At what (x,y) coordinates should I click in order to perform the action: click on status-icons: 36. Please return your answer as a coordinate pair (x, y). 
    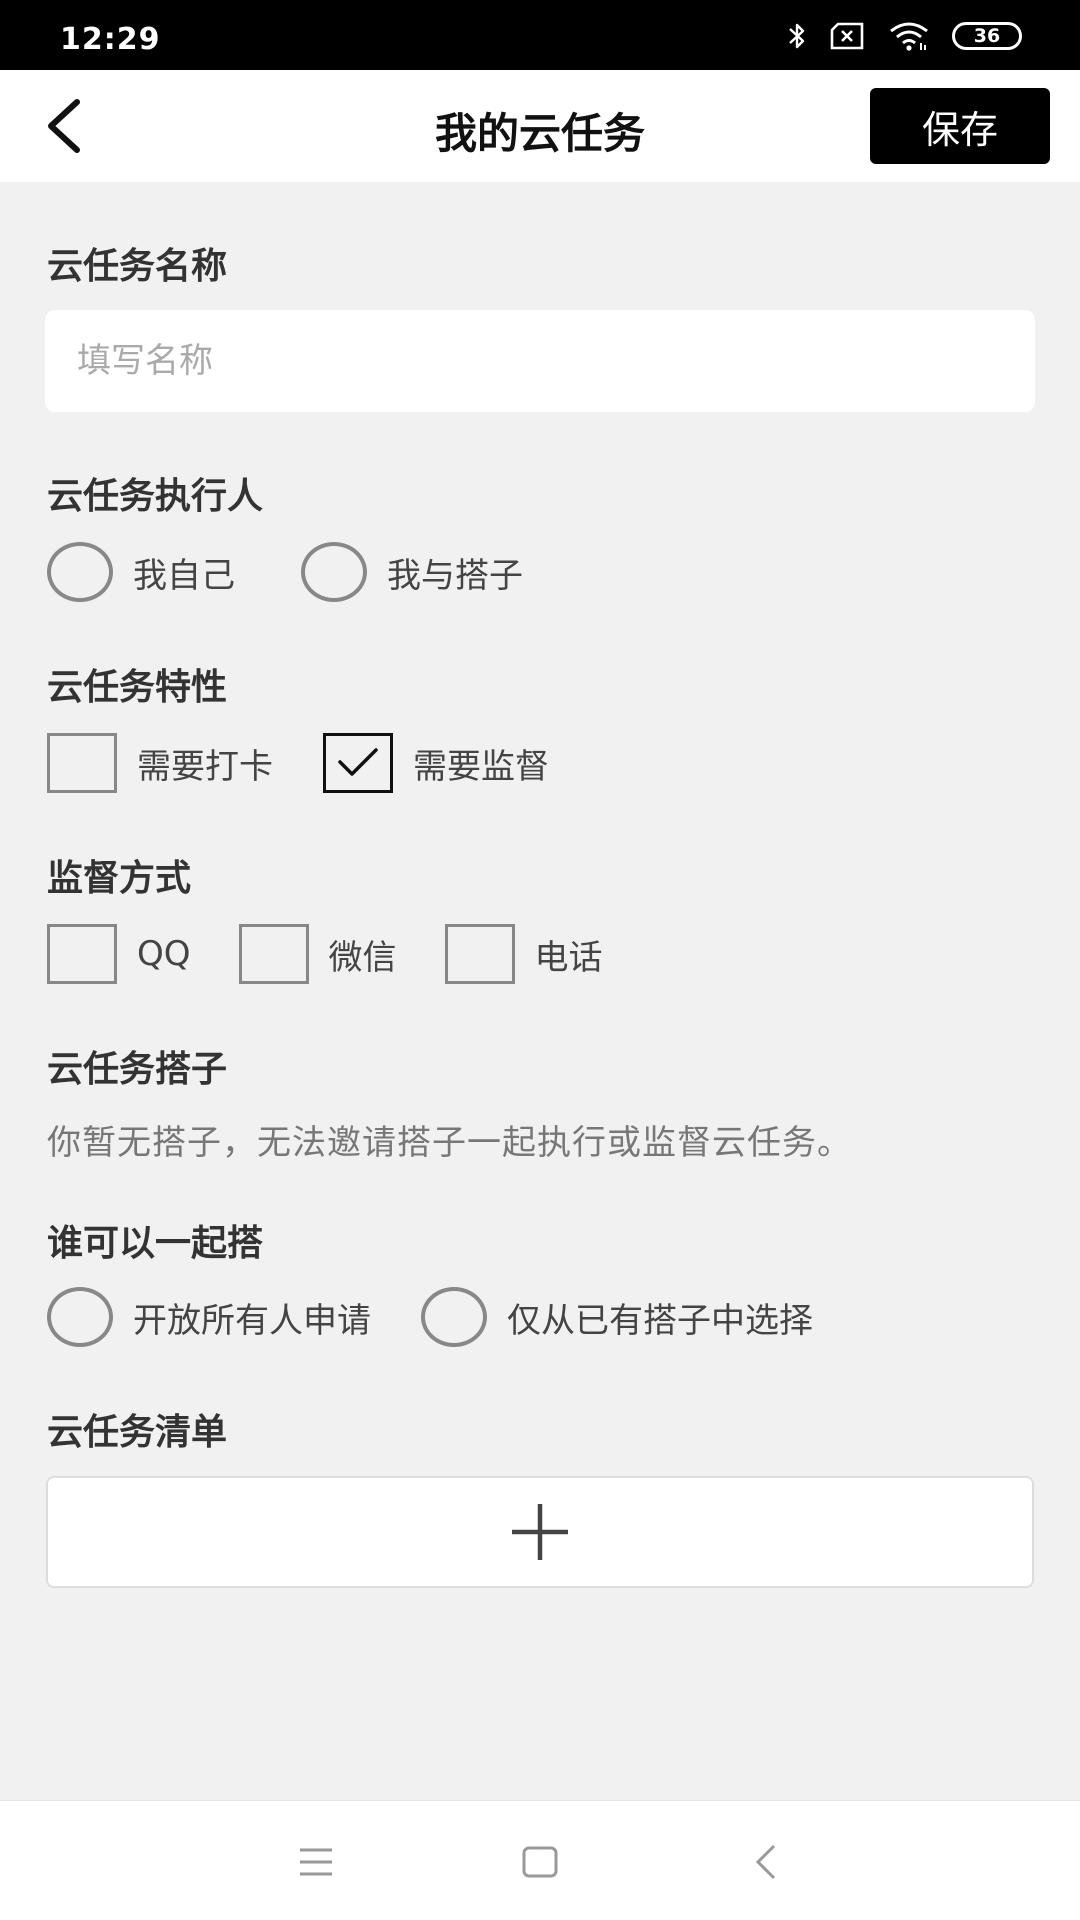
    Looking at the image, I should click on (904, 36).